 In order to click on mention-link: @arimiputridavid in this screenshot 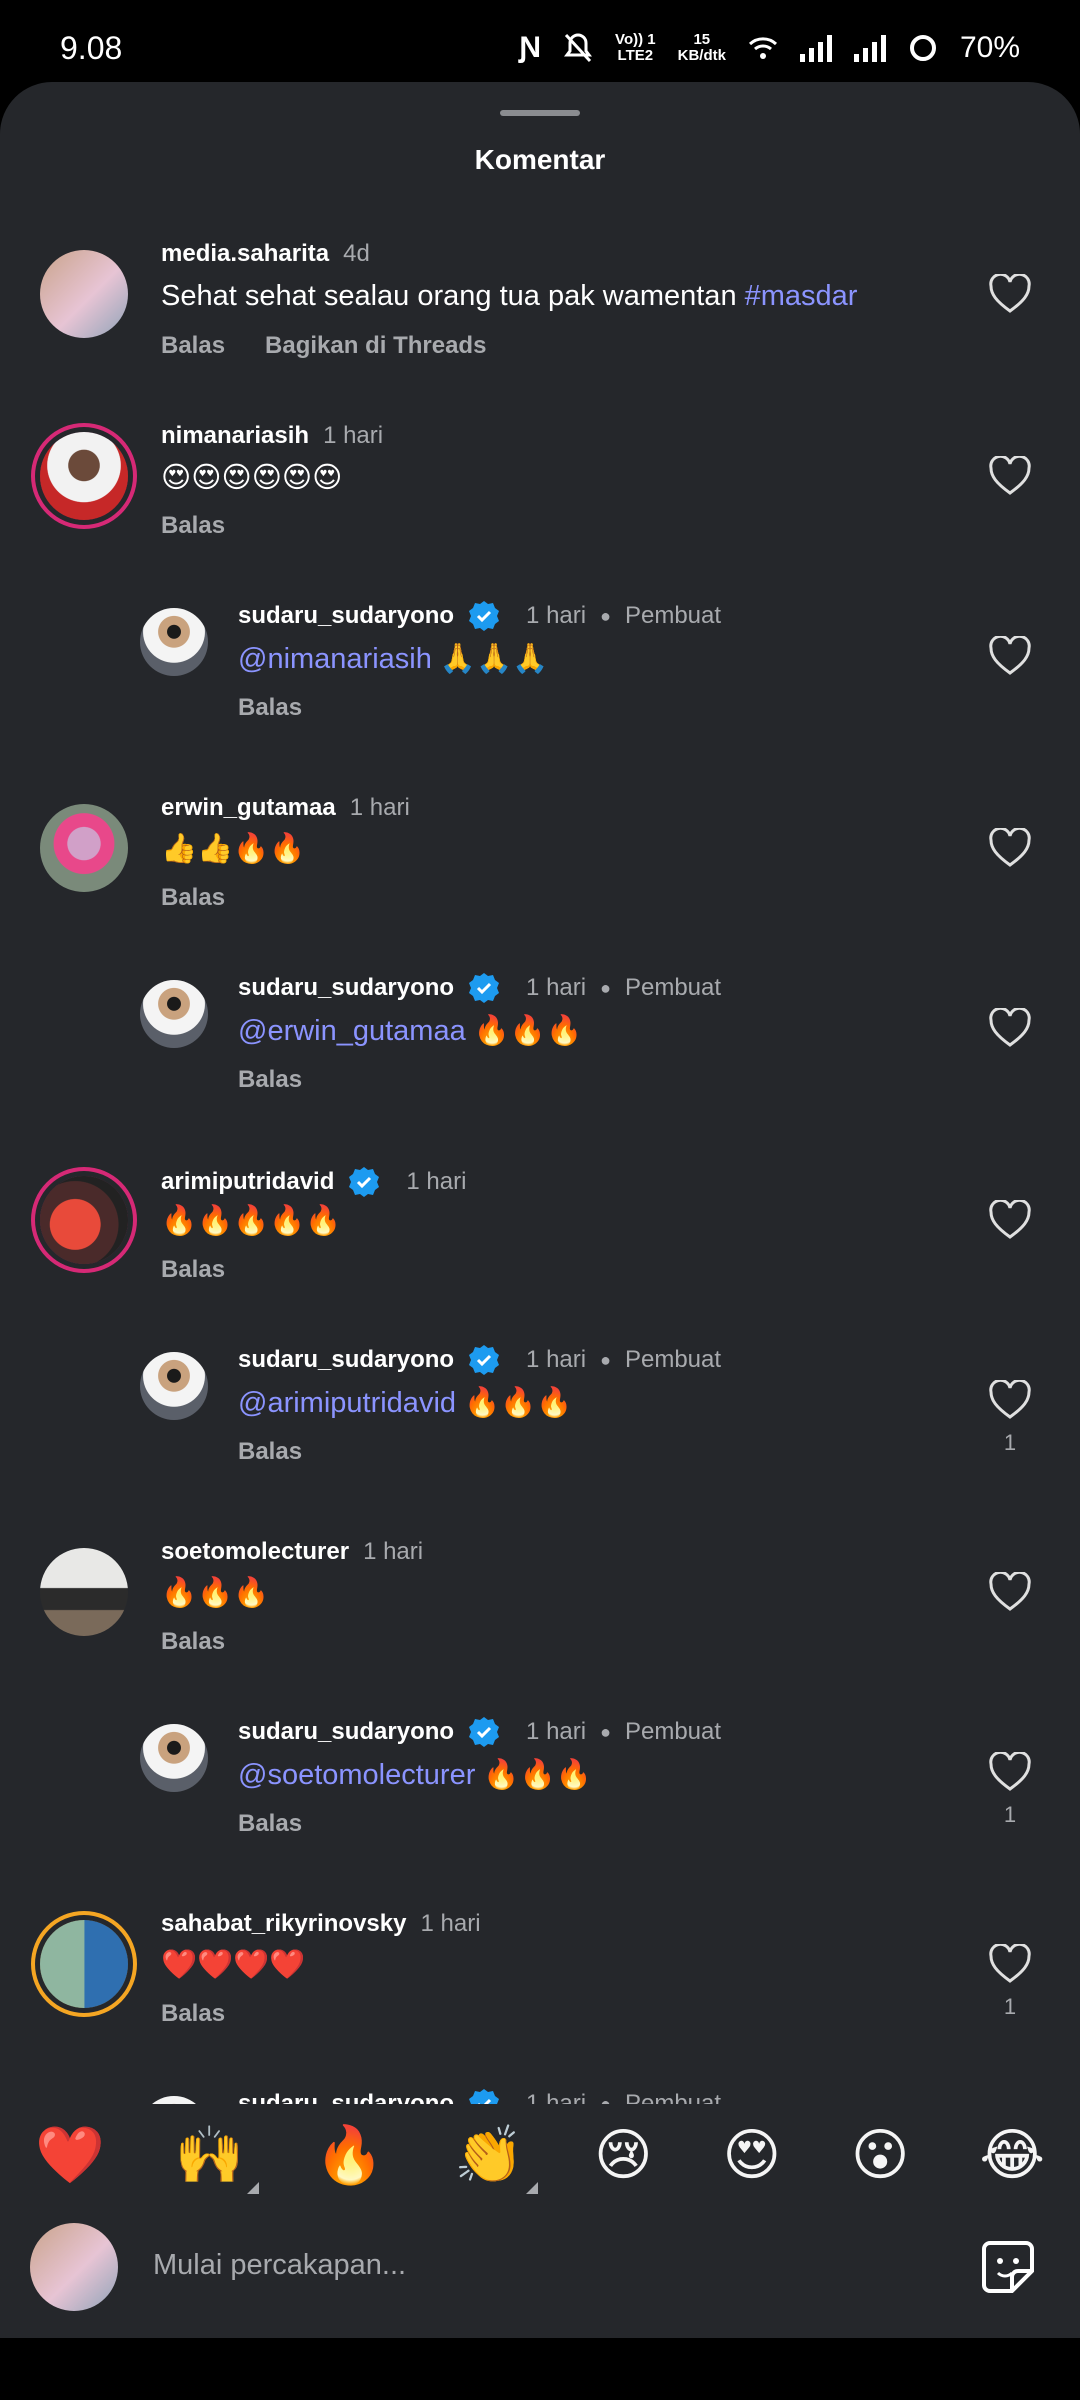, I will do `click(347, 1403)`.